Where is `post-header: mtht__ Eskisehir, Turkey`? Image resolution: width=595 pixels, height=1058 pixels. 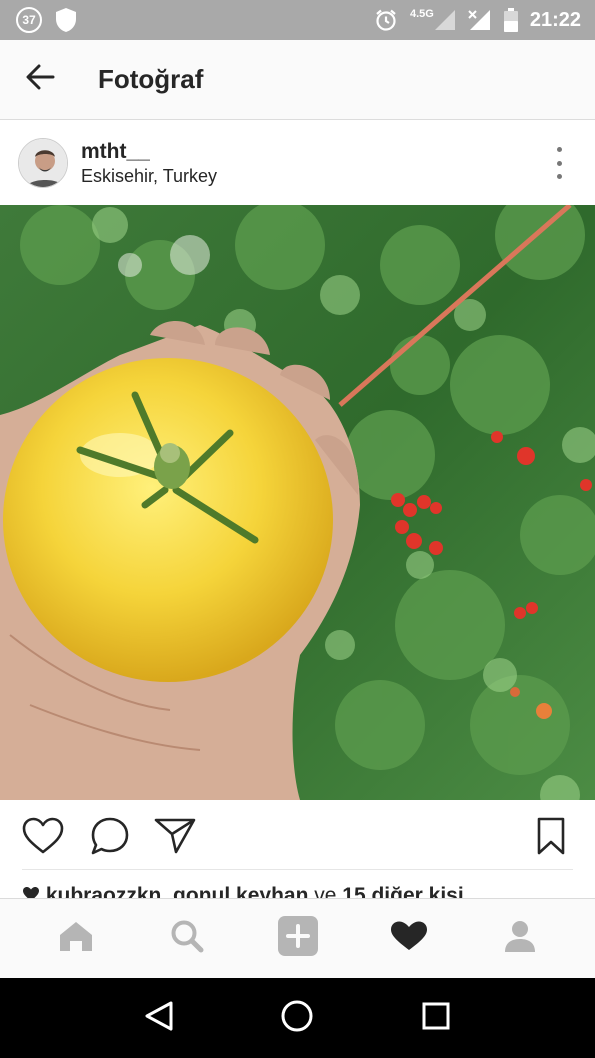 post-header: mtht__ Eskisehir, Turkey is located at coordinates (297, 163).